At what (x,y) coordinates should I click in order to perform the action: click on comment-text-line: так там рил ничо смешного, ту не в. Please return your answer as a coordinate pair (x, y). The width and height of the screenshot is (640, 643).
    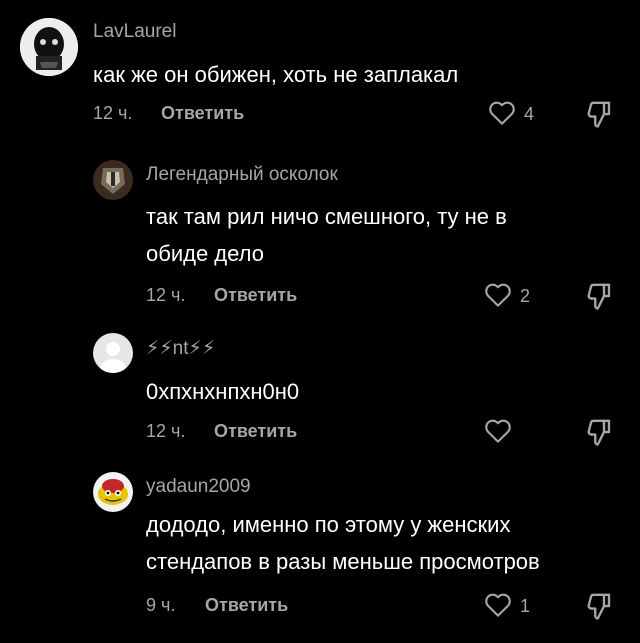
    Looking at the image, I should click on (326, 216).